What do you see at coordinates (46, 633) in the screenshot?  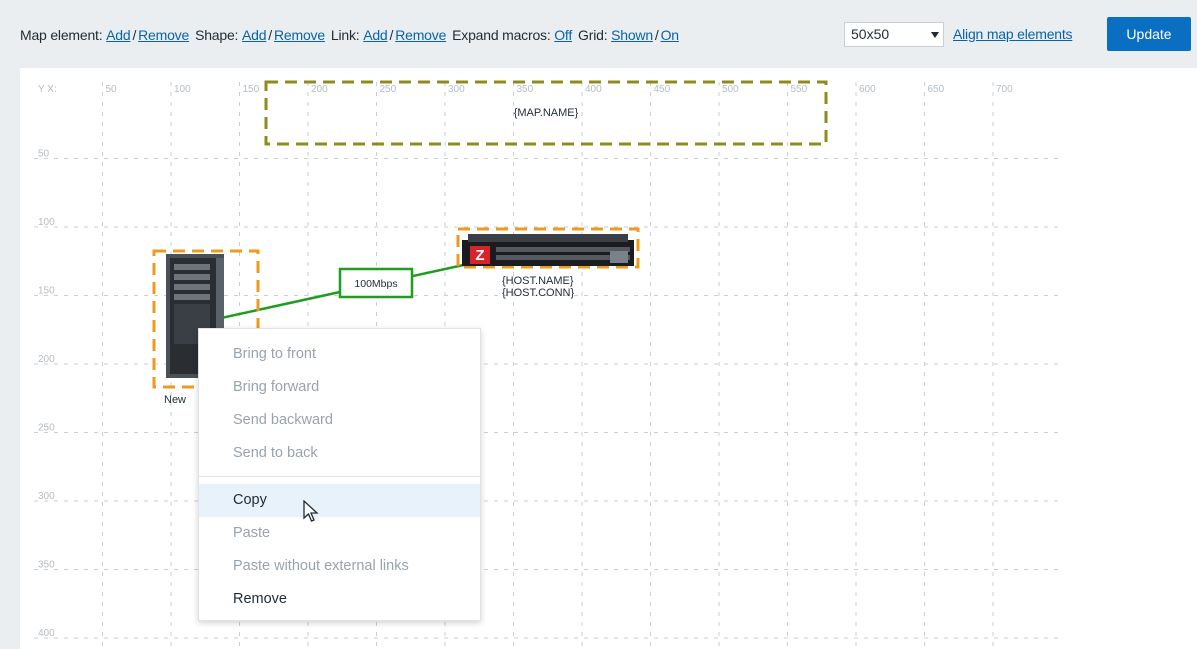 I see `grid-y-label: 400` at bounding box center [46, 633].